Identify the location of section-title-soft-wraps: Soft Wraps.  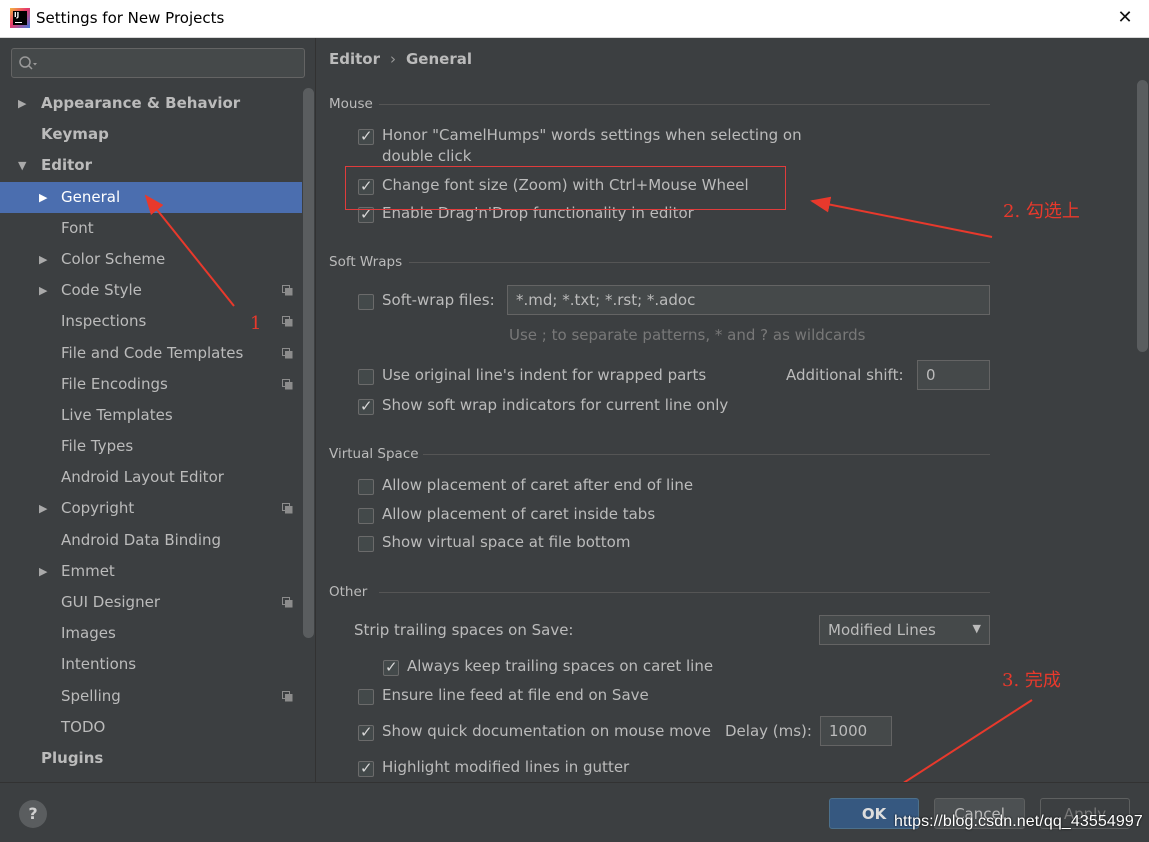
(366, 262).